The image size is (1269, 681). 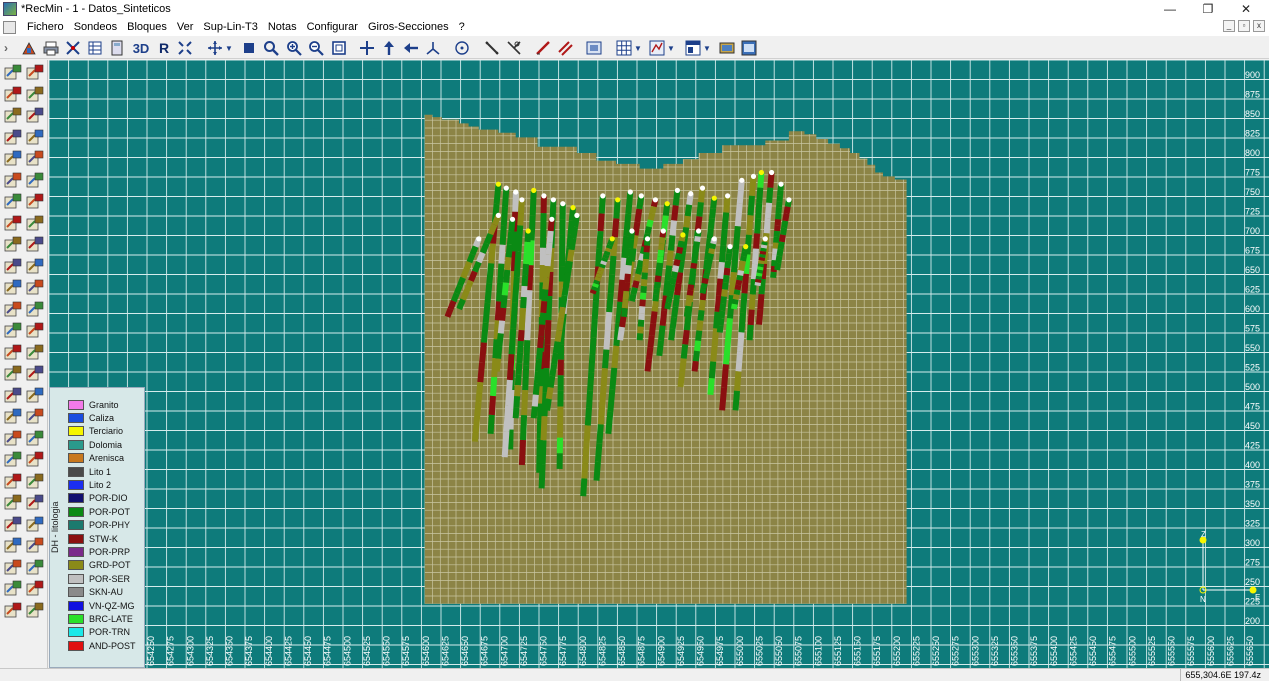 What do you see at coordinates (657, 48) in the screenshot?
I see `layers-icon` at bounding box center [657, 48].